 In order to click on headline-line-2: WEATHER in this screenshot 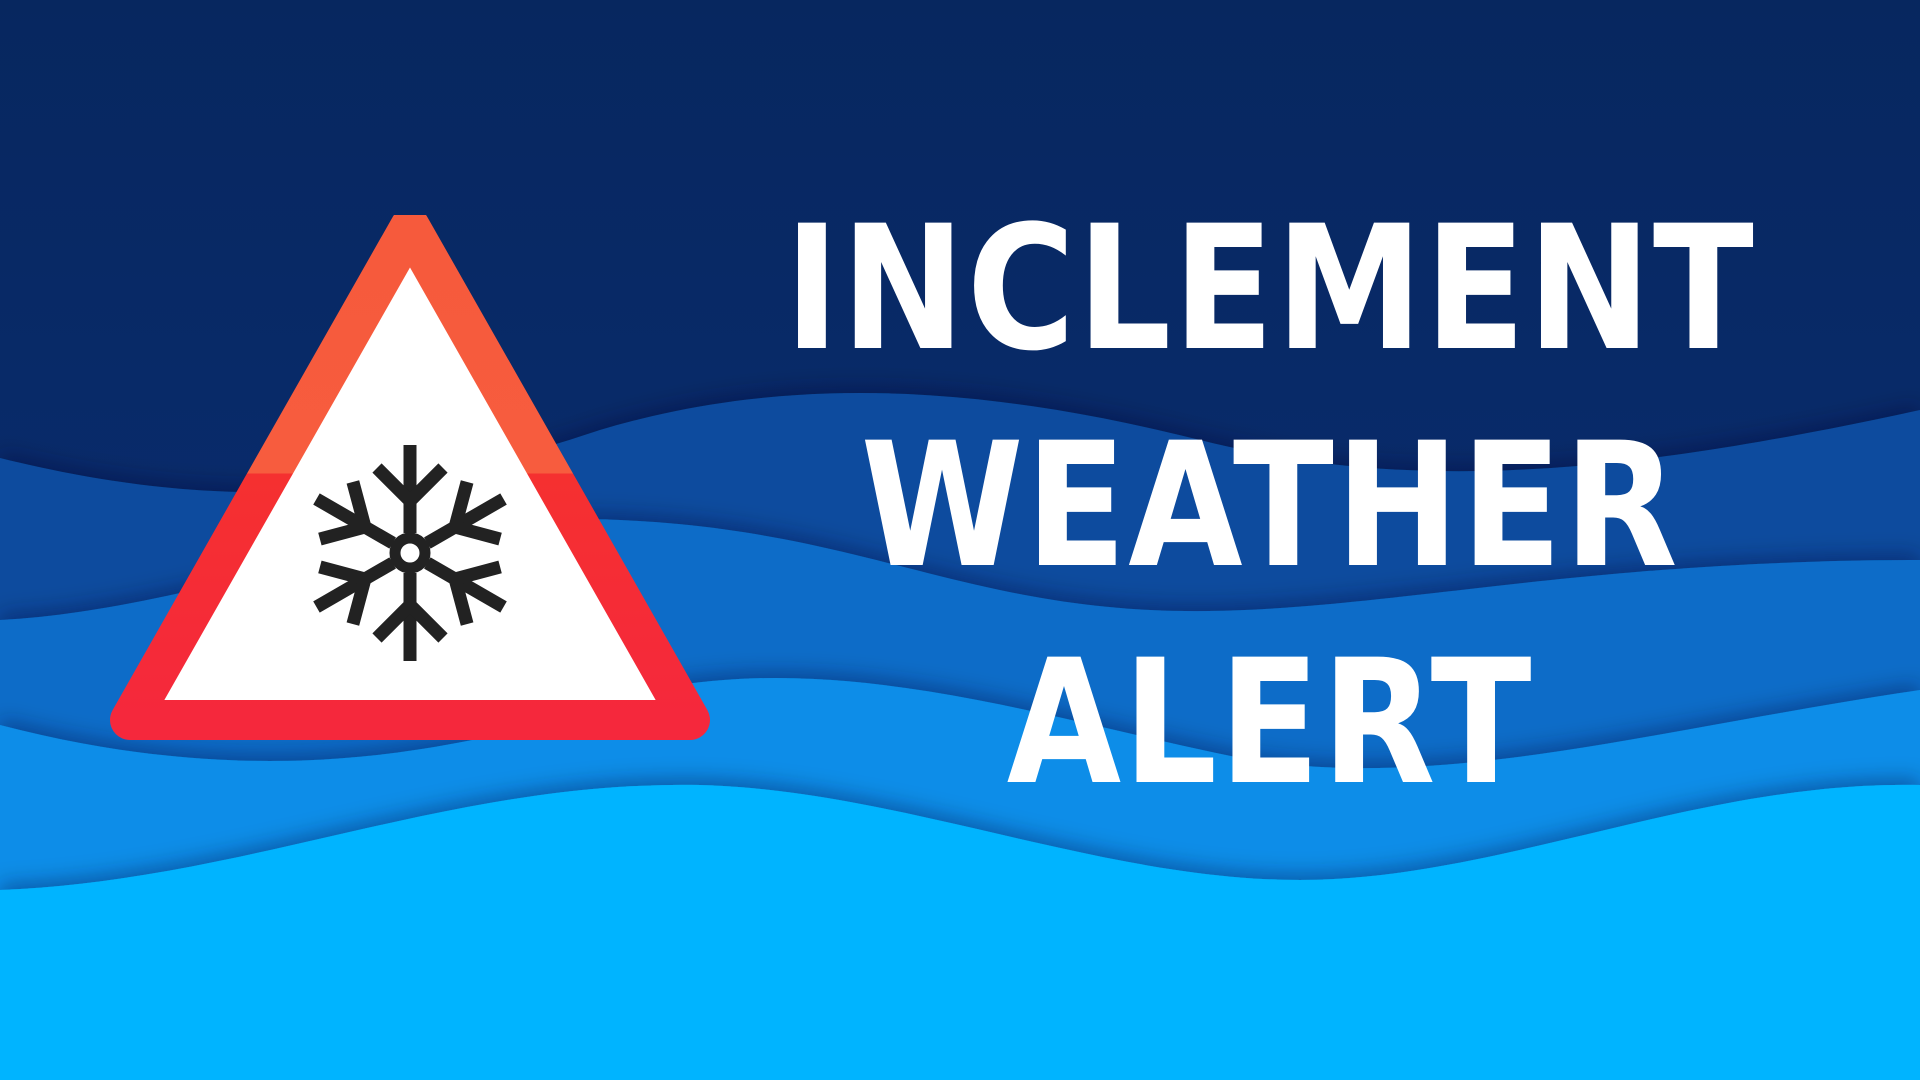, I will do `click(1270, 505)`.